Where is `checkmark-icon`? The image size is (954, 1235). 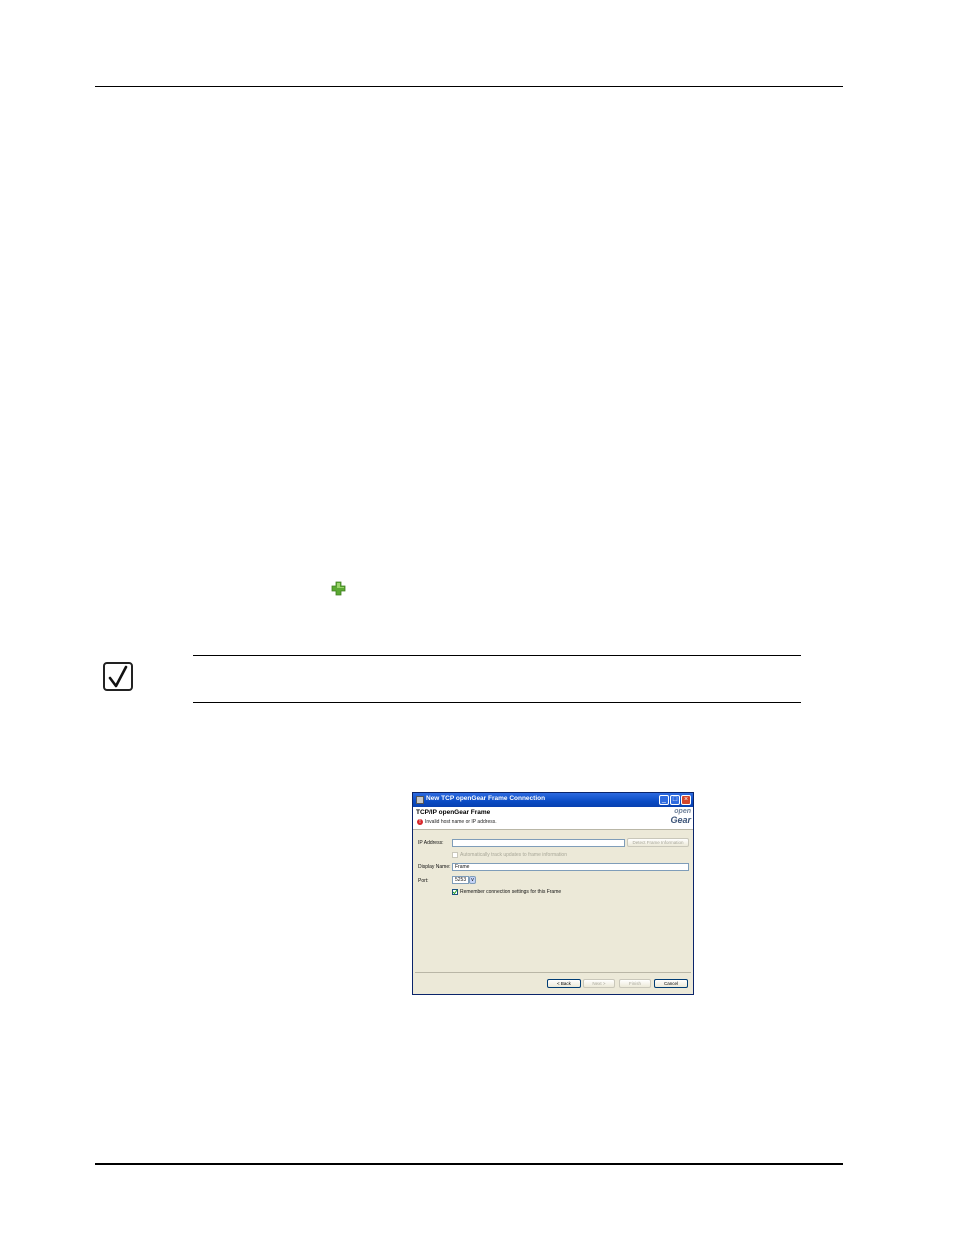
checkmark-icon is located at coordinates (455, 892).